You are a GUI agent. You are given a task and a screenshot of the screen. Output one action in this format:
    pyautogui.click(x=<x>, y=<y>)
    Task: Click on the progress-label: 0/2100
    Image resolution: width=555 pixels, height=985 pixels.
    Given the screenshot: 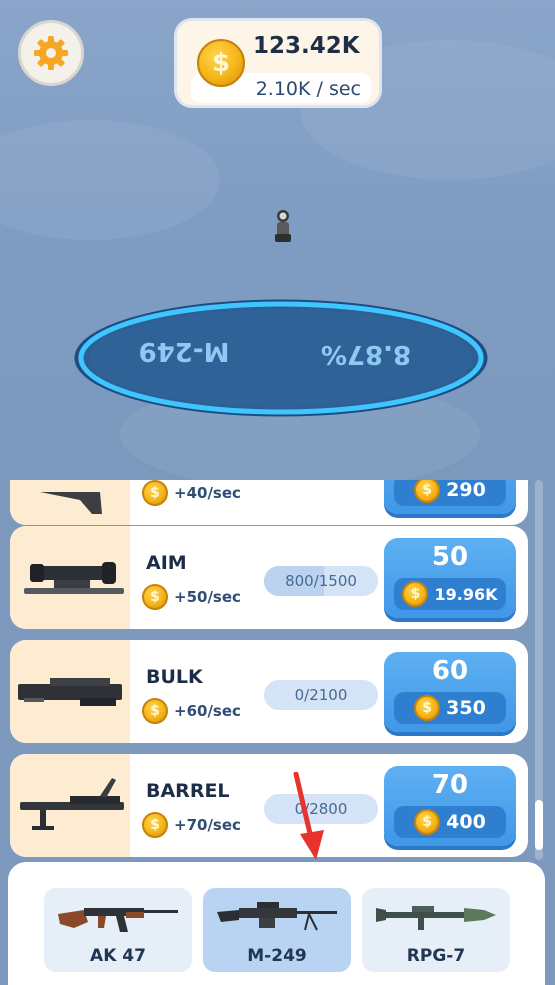 What is the action you would take?
    pyautogui.click(x=321, y=695)
    